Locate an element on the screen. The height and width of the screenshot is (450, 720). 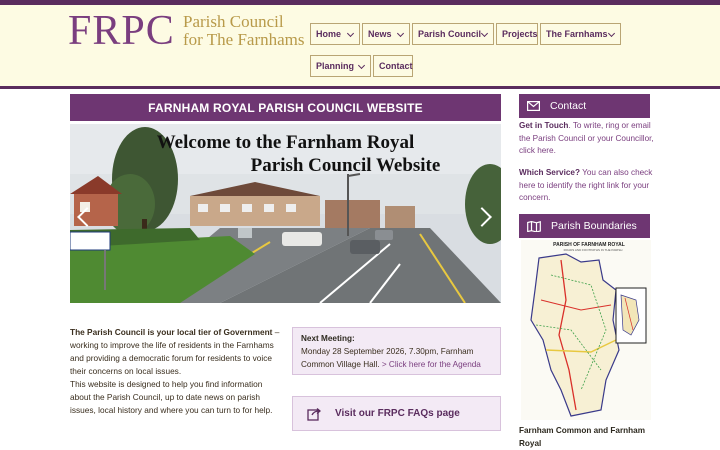
nav-projects-label: Projects is located at coordinates (520, 34).